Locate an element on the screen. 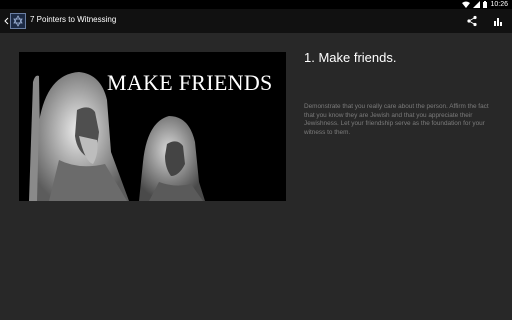  hero-title: MAKE FRIENDS is located at coordinates (190, 82).